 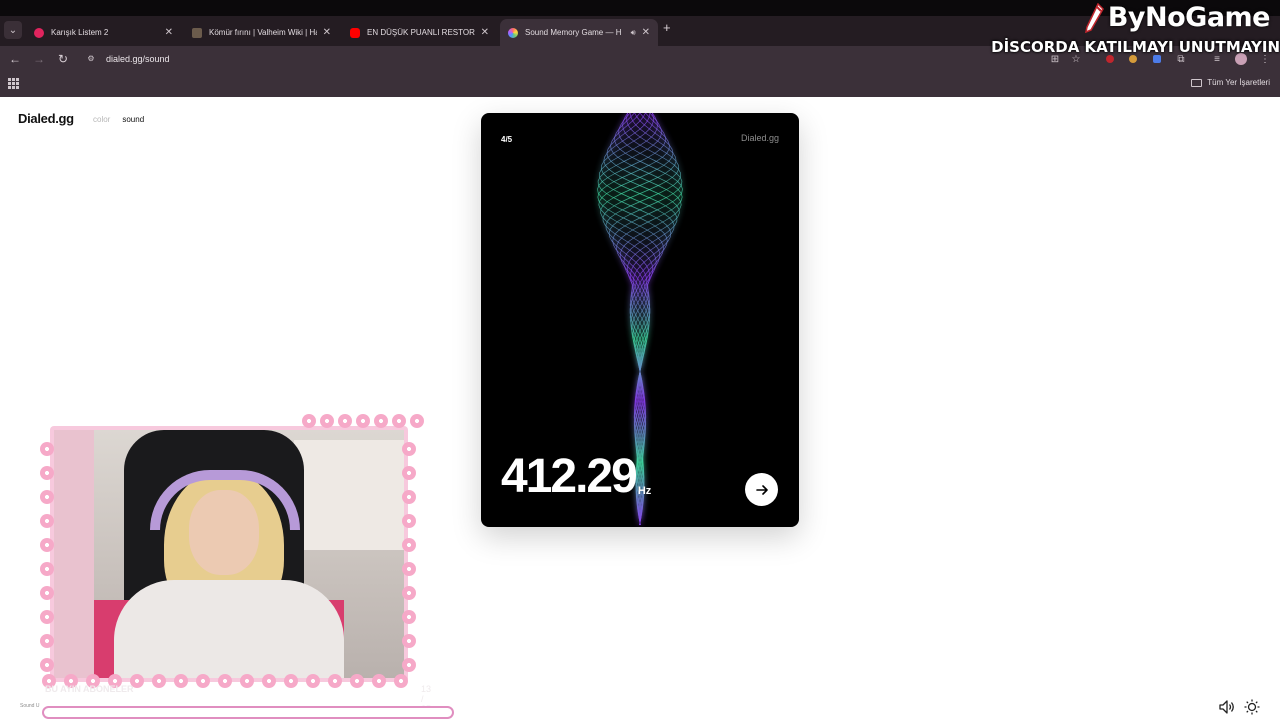 What do you see at coordinates (507, 139) in the screenshot?
I see `round-progress: 4/5` at bounding box center [507, 139].